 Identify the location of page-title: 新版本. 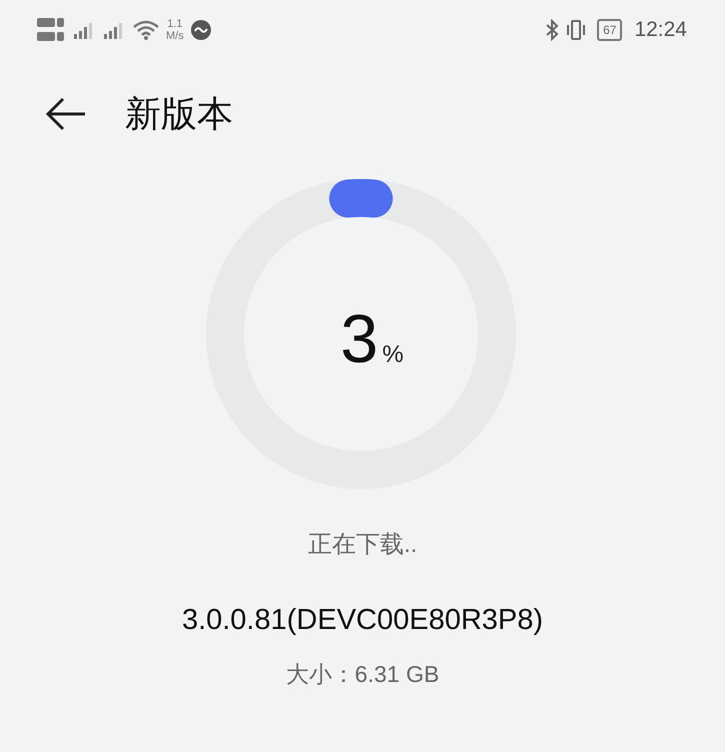
(179, 114).